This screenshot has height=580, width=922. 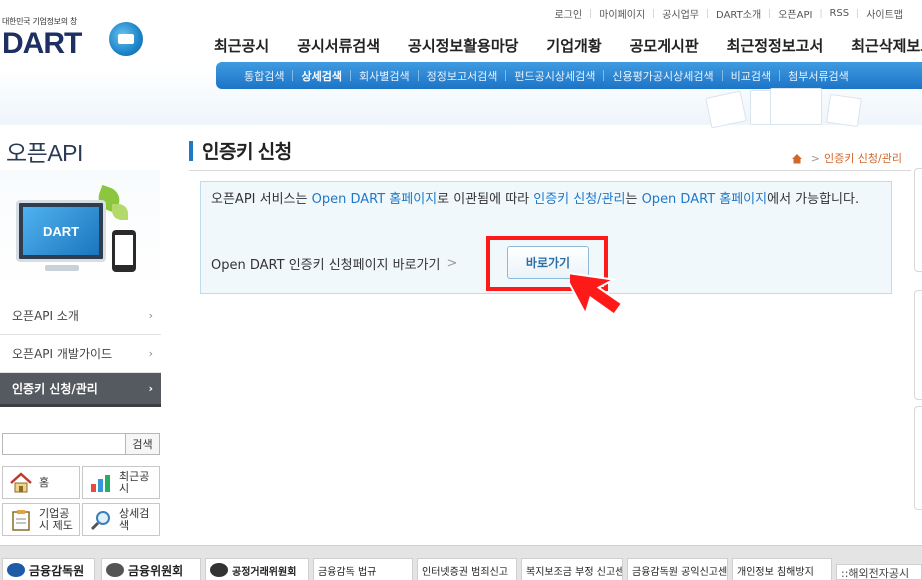 I want to click on util-login-link: 로그인, so click(x=568, y=13).